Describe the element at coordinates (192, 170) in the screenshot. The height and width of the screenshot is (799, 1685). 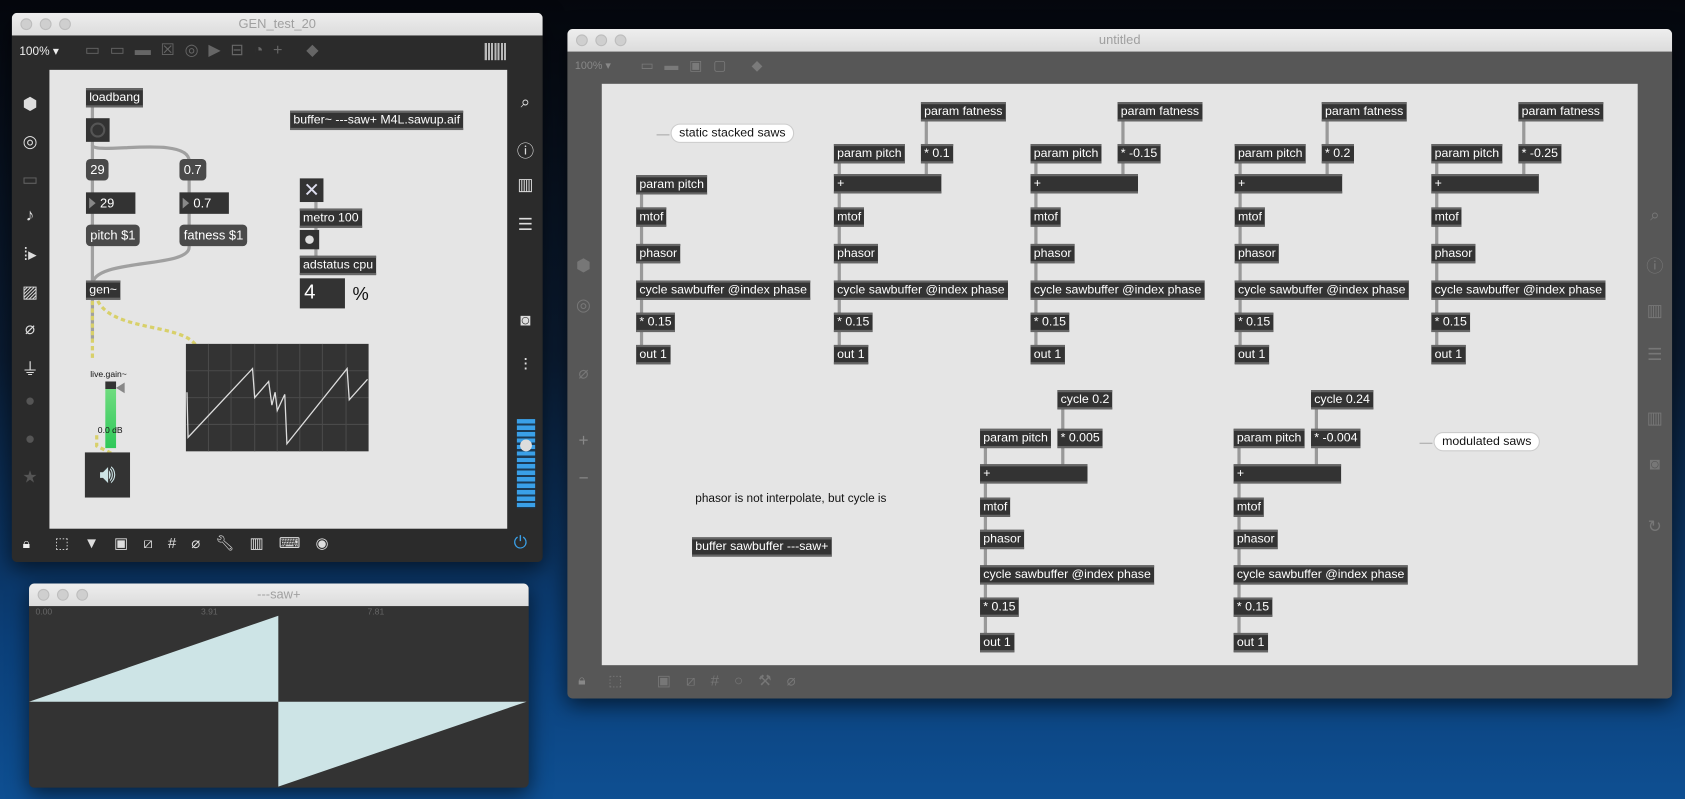
I see `message-0-7: 0.7` at that location.